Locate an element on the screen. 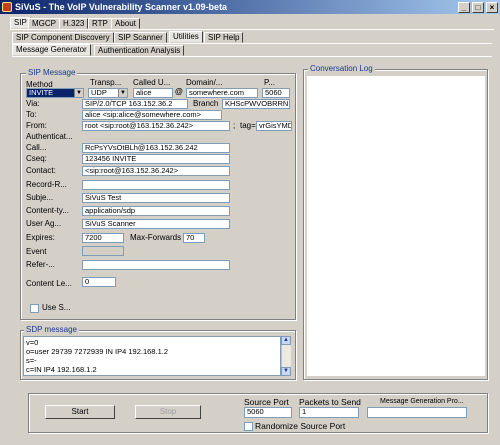  tab-h323: H.323 is located at coordinates (74, 23).